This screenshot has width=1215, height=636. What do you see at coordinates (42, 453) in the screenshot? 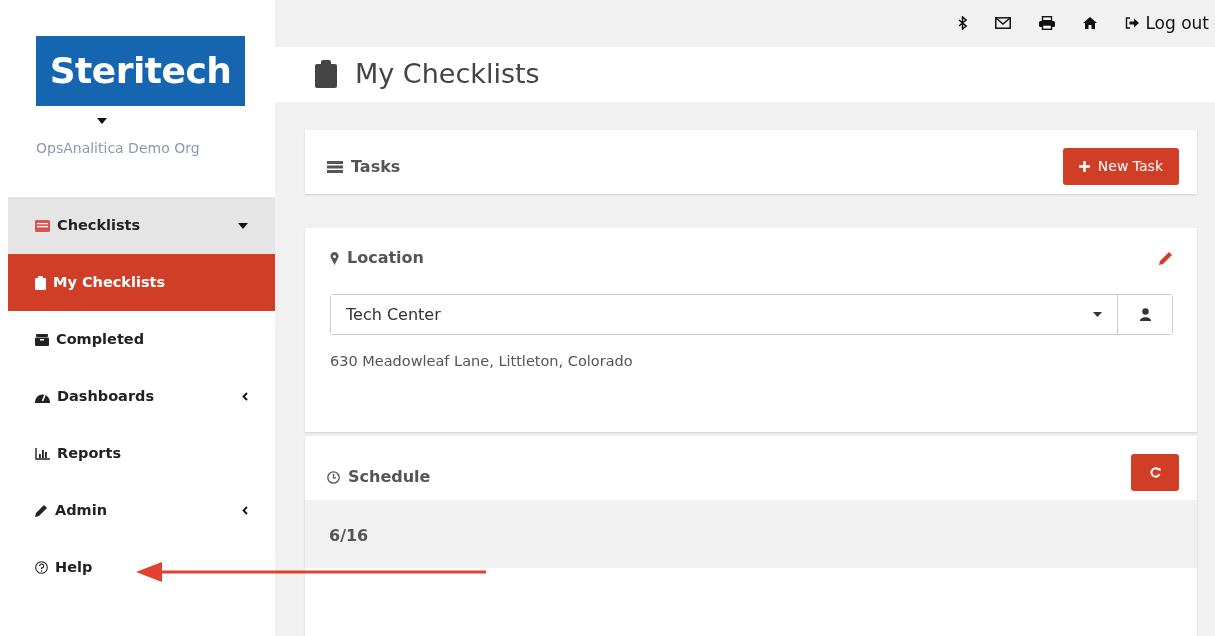
I see `bar-chart-icon` at bounding box center [42, 453].